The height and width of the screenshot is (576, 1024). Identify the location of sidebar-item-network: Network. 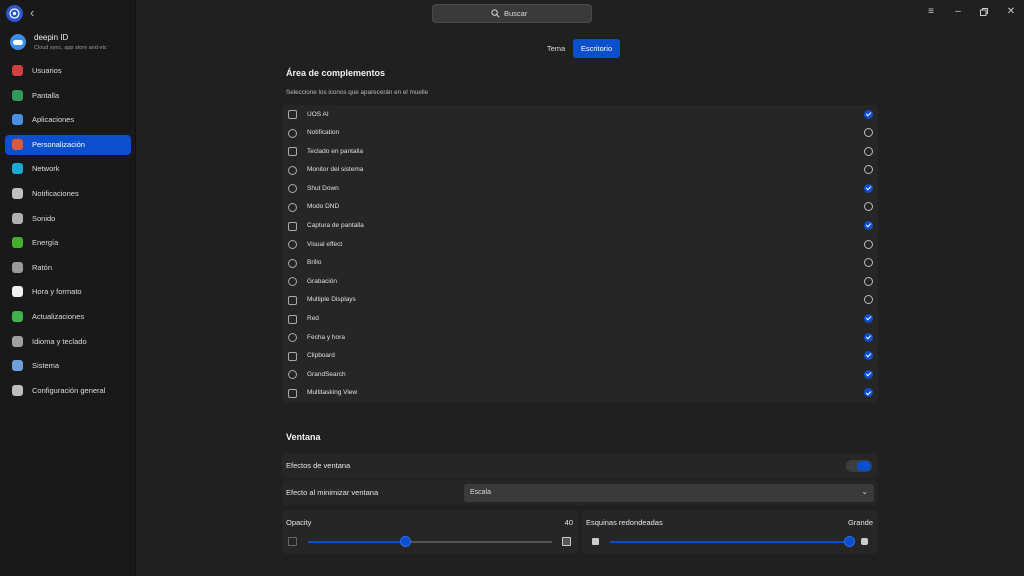
(68, 169).